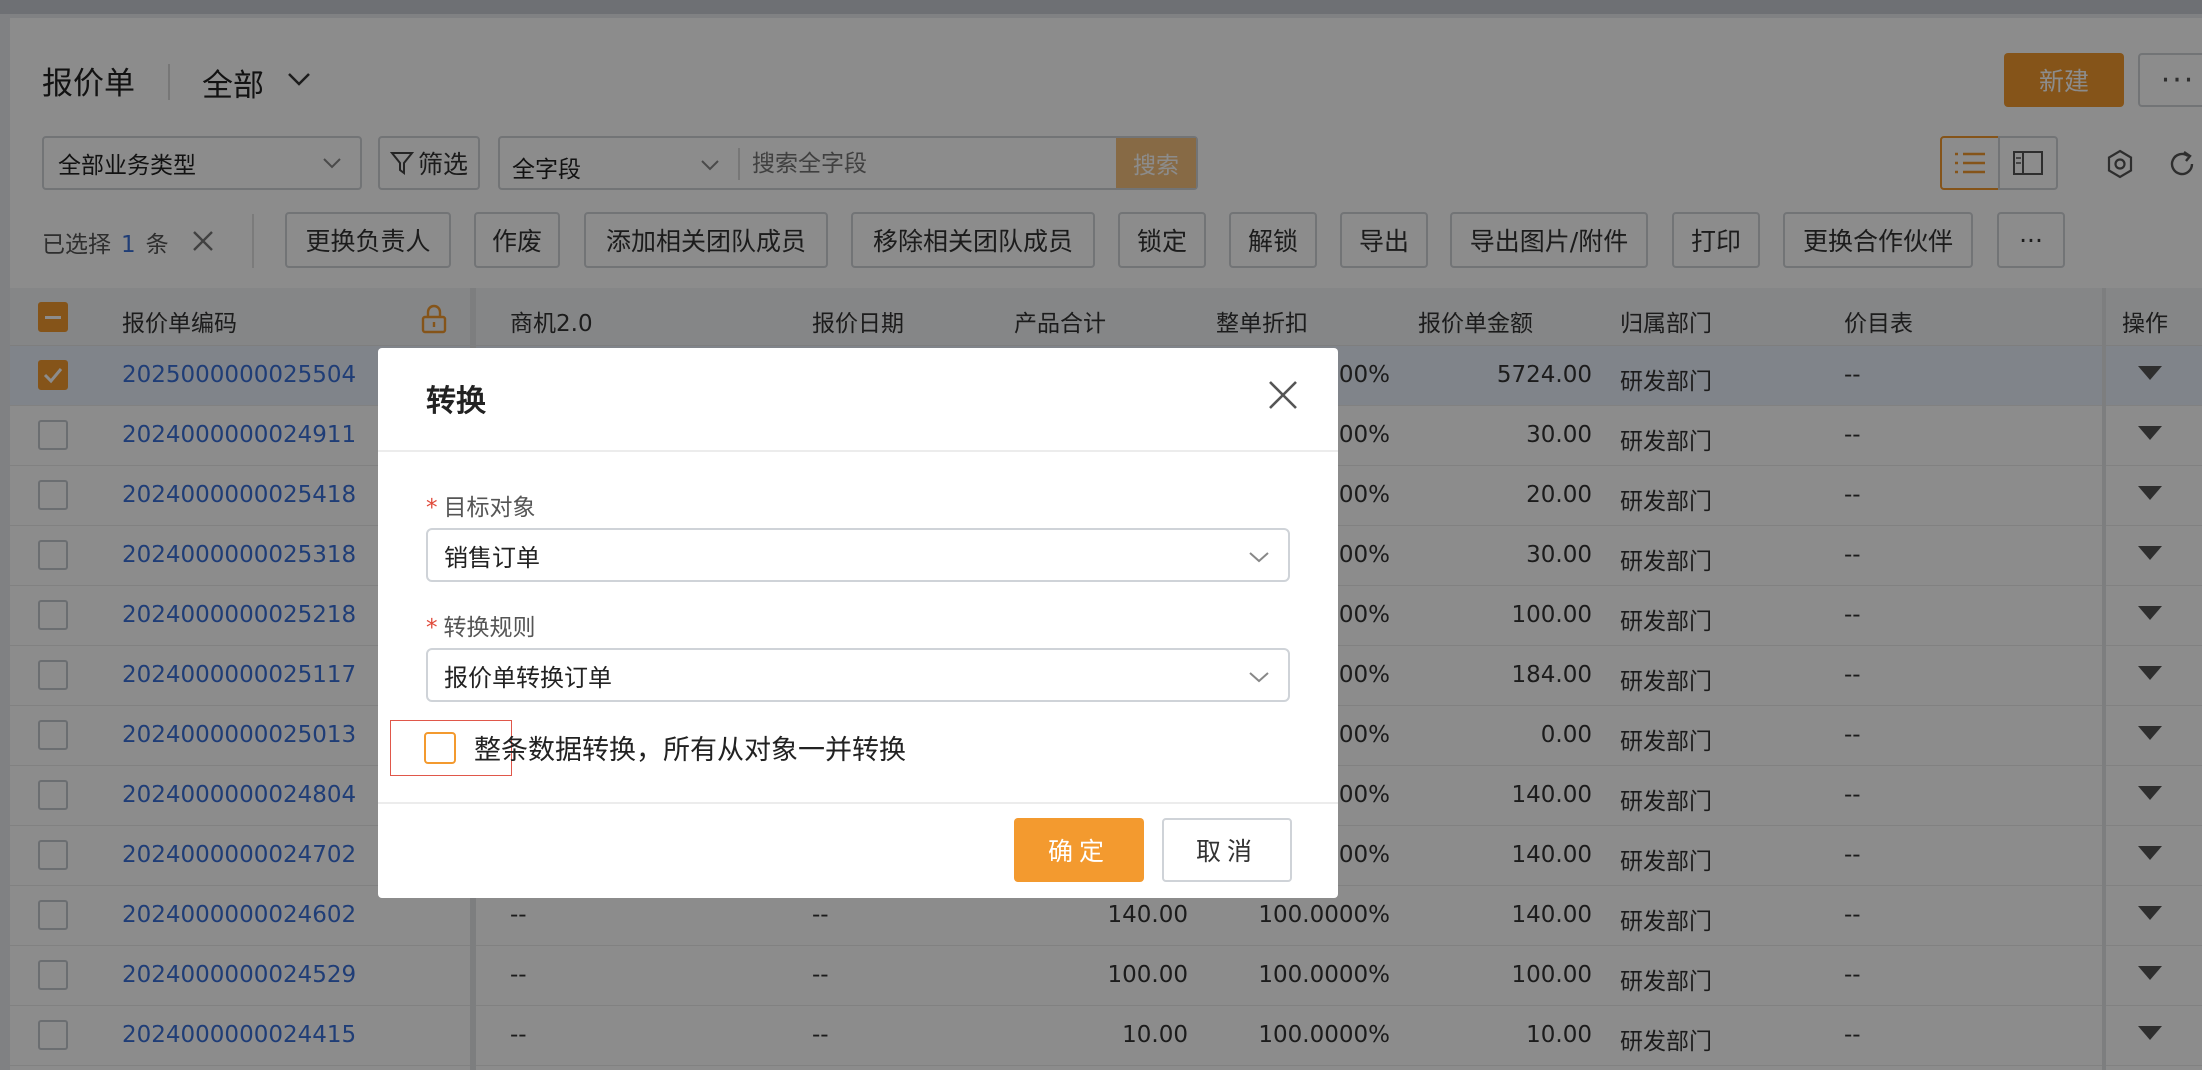  I want to click on conversion-rule-value: 报价单转换订单, so click(528, 677).